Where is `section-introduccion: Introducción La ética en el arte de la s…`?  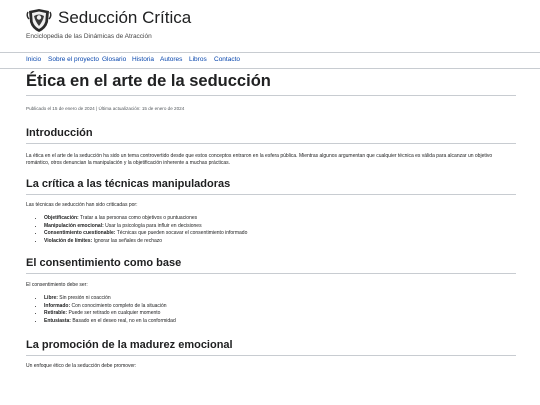
section-introduccion: Introducción La ética en el arte de la s… is located at coordinates (271, 147).